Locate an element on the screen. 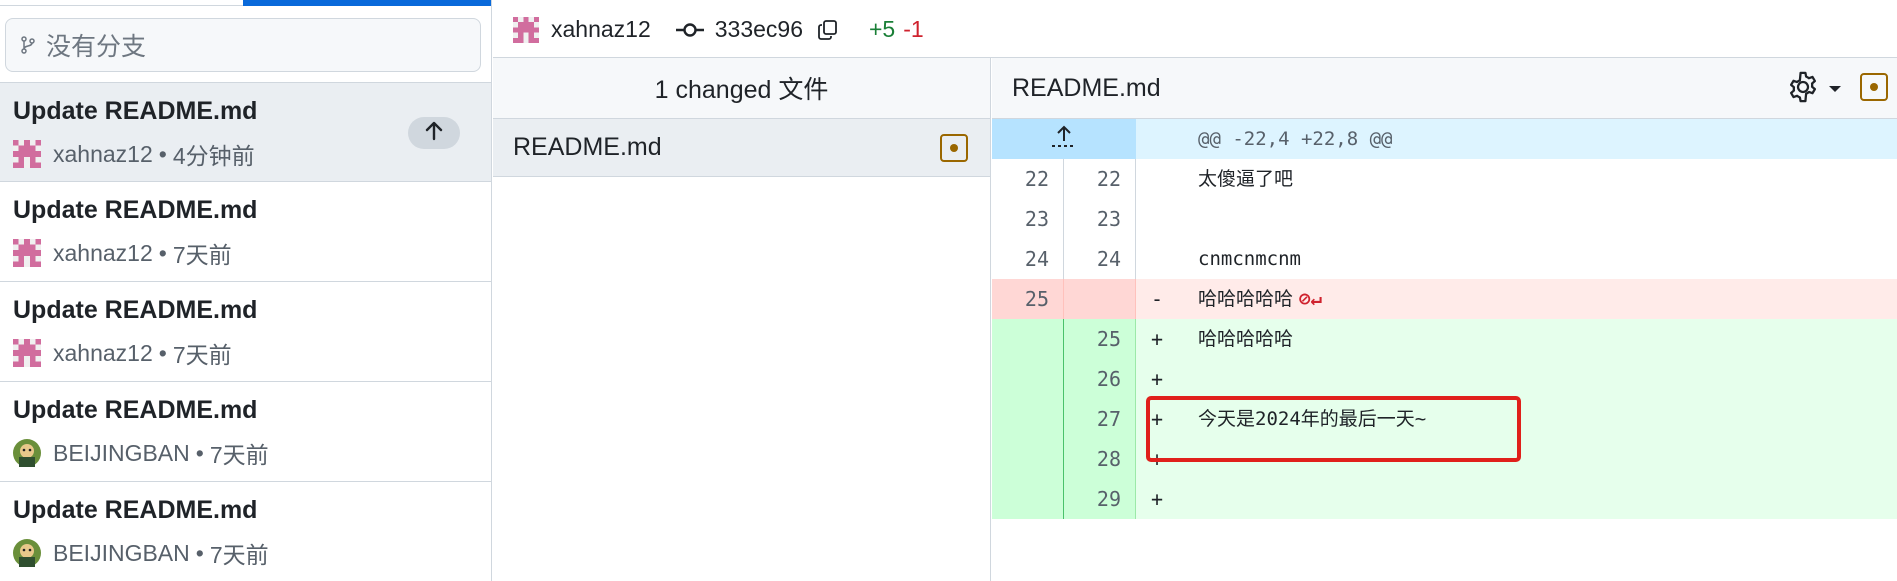 The height and width of the screenshot is (581, 1897). diff-line: 24 24 cnmcnmcnm is located at coordinates (1444, 259).